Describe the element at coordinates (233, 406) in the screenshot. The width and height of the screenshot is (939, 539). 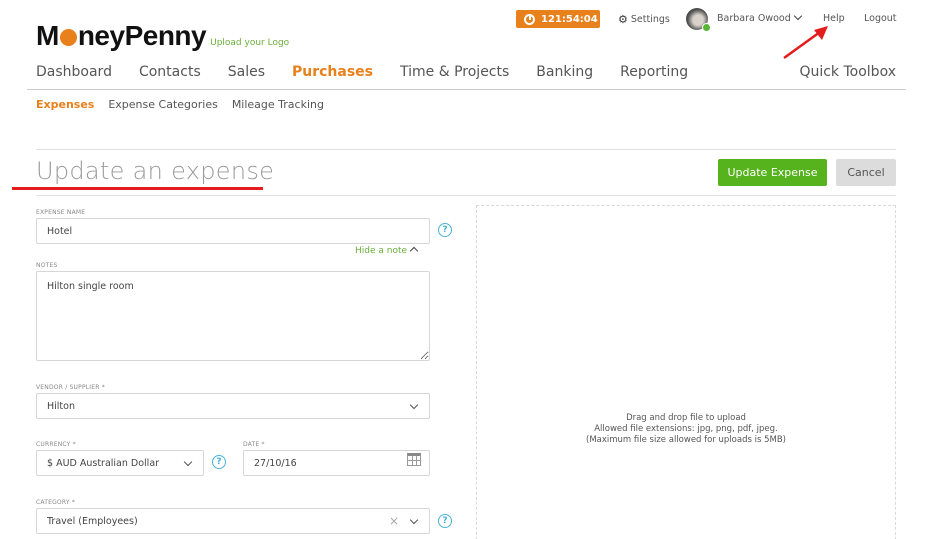
I see `vendor-select: Hilton` at that location.